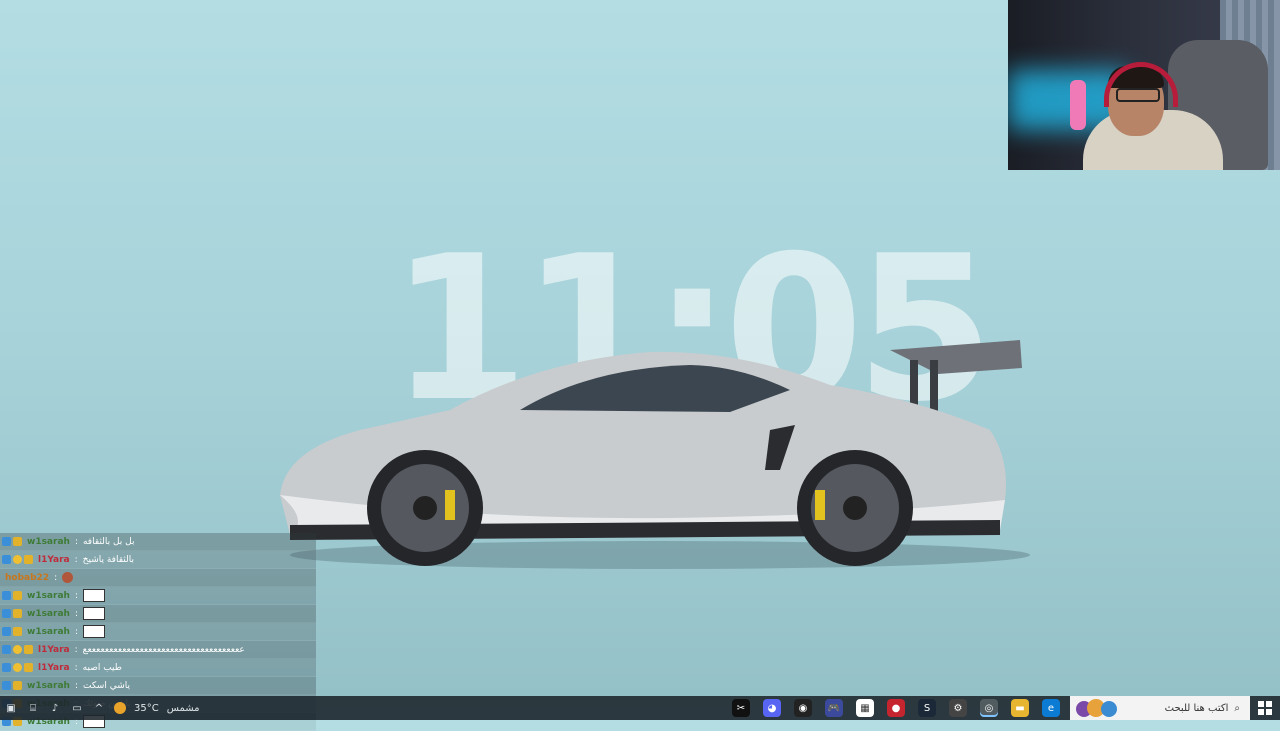 The height and width of the screenshot is (731, 1280). Describe the element at coordinates (803, 708) in the screenshot. I see `obs-icon: ◉` at that location.